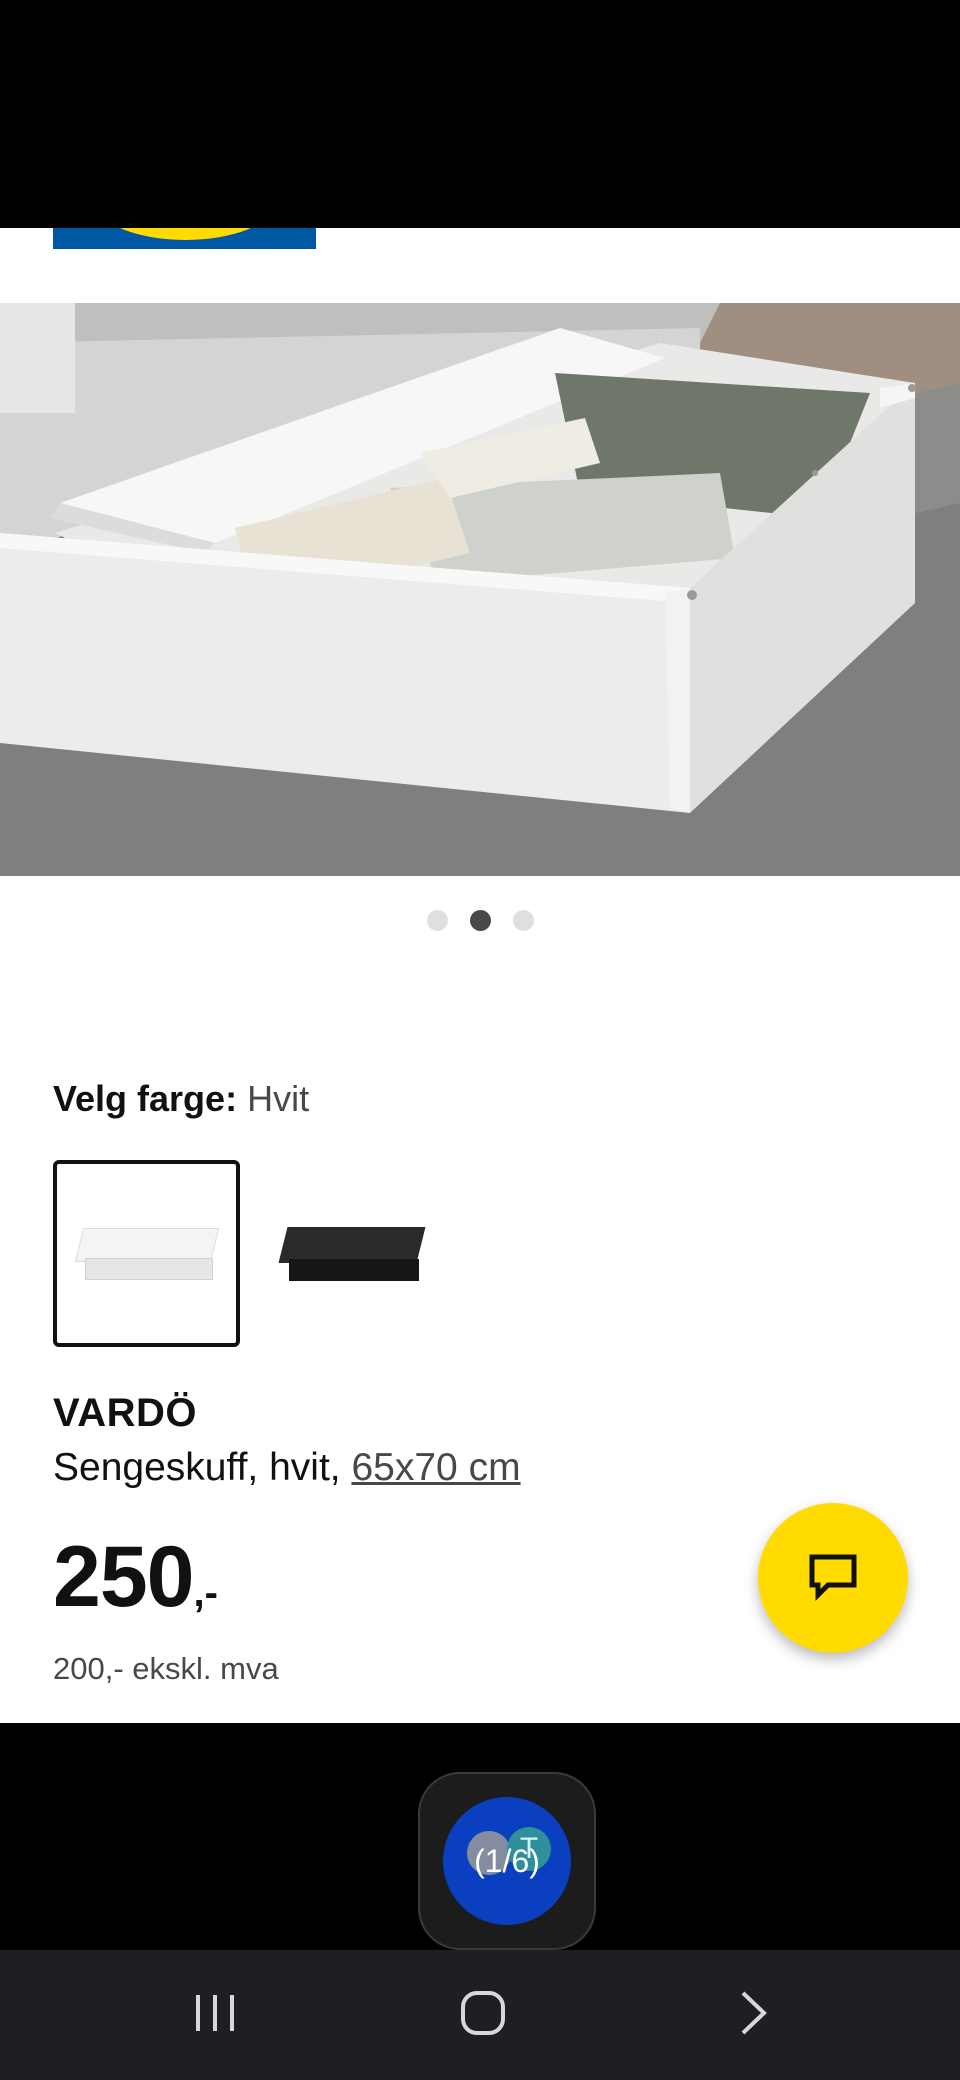 The width and height of the screenshot is (960, 2080). I want to click on product-description-text: Sengeskuff, hvit,, so click(197, 1467).